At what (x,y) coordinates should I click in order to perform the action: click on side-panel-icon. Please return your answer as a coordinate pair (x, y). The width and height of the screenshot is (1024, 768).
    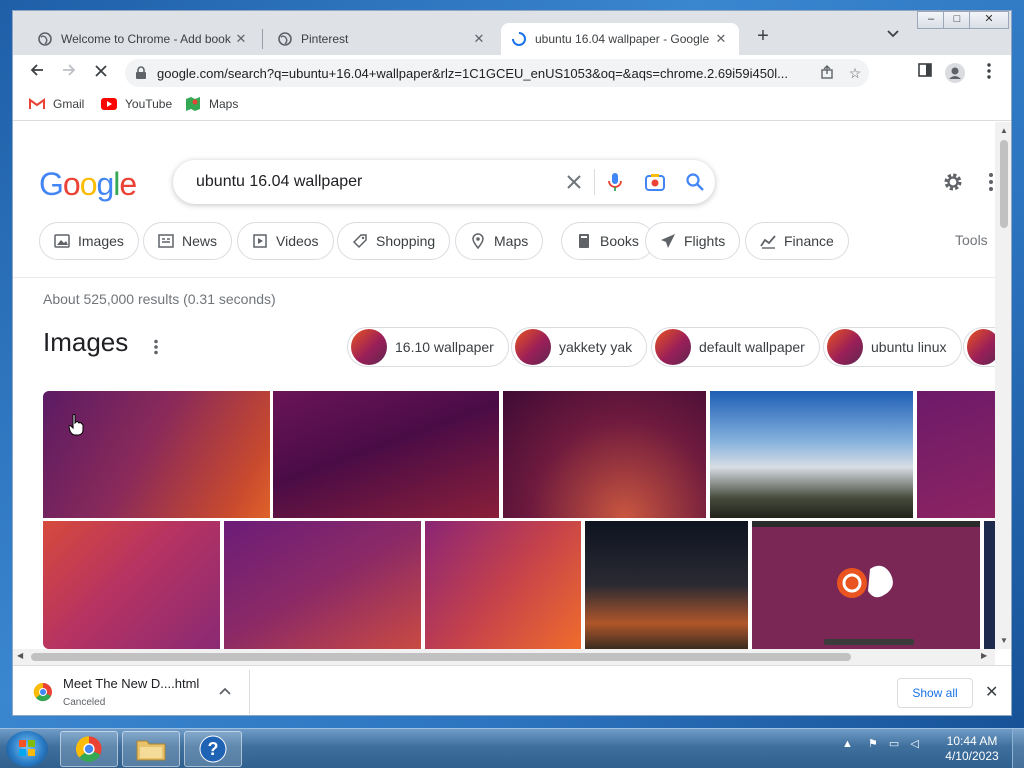
    Looking at the image, I should click on (925, 73).